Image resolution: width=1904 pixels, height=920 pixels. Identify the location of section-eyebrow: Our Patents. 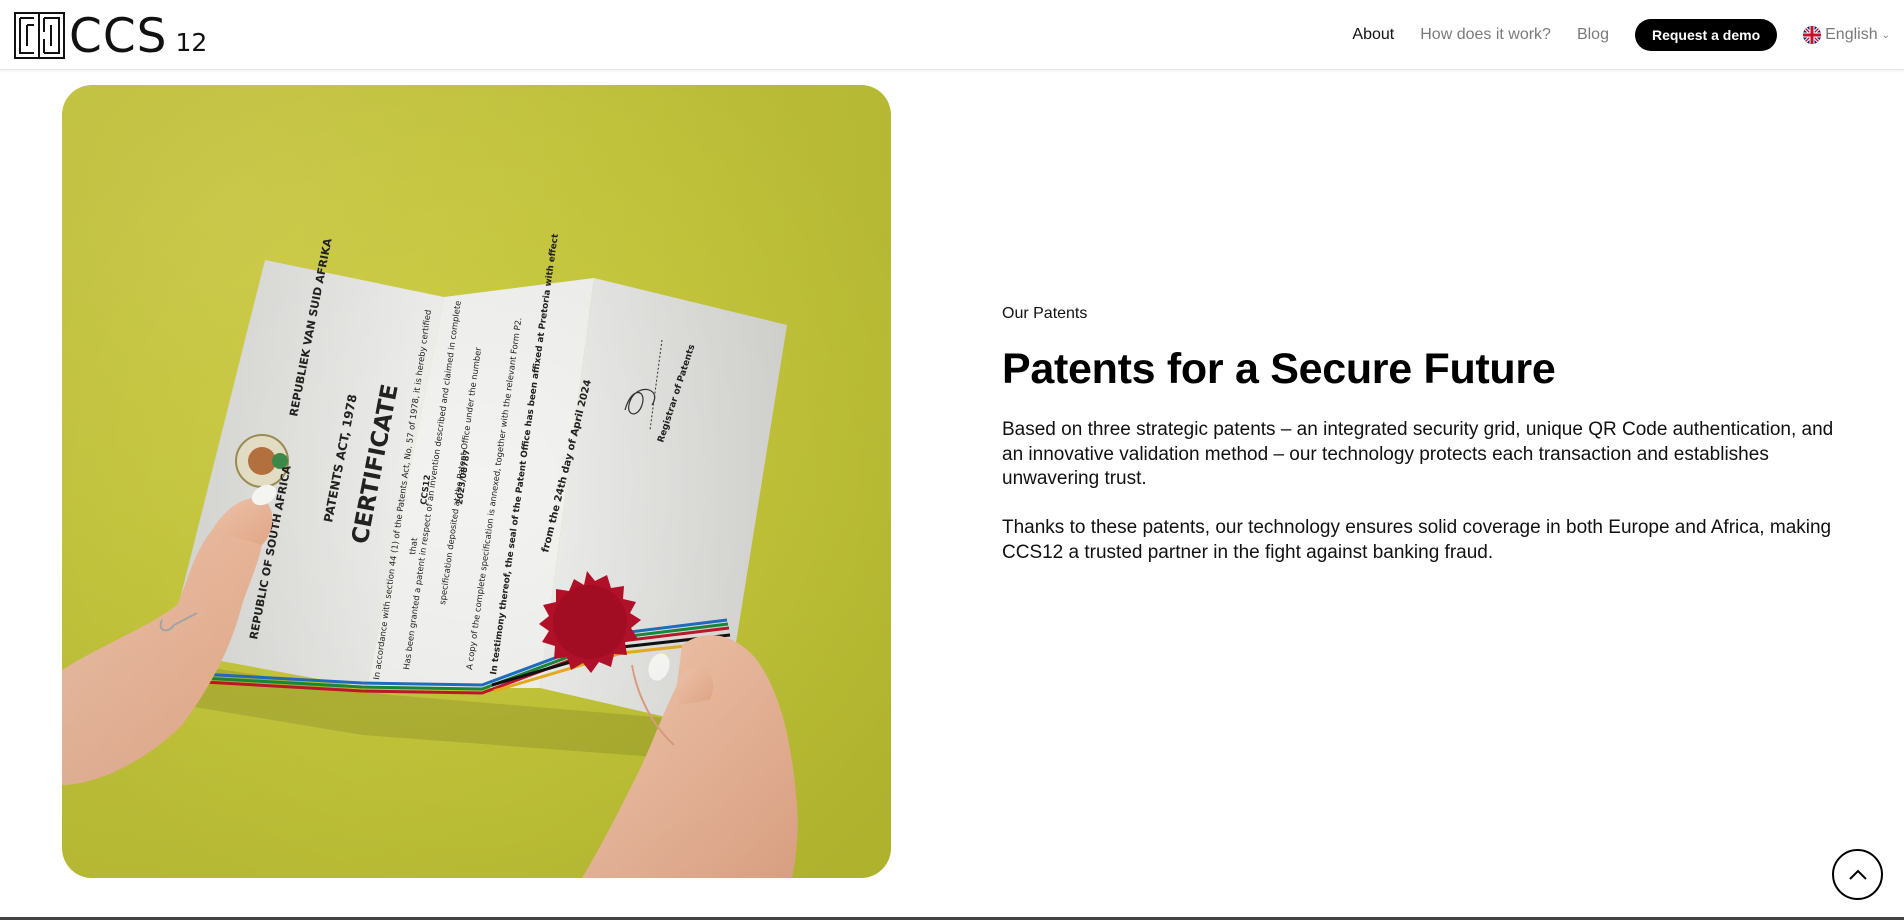
(1045, 313).